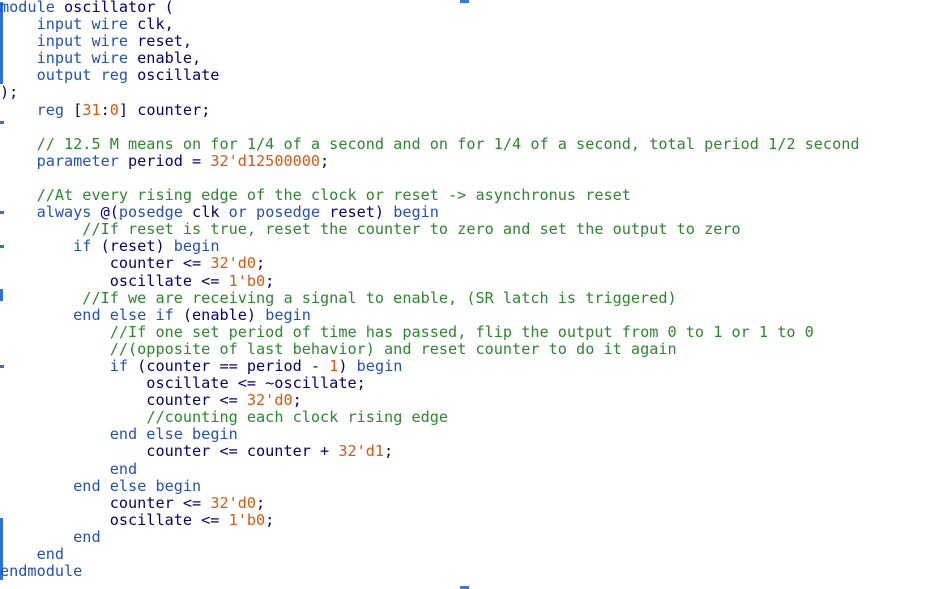 The width and height of the screenshot is (930, 589). Describe the element at coordinates (151, 24) in the screenshot. I see `code-text: clk,` at that location.